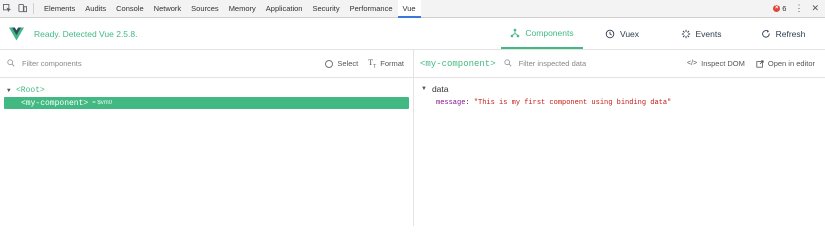  What do you see at coordinates (760, 63) in the screenshot?
I see `open-external-icon` at bounding box center [760, 63].